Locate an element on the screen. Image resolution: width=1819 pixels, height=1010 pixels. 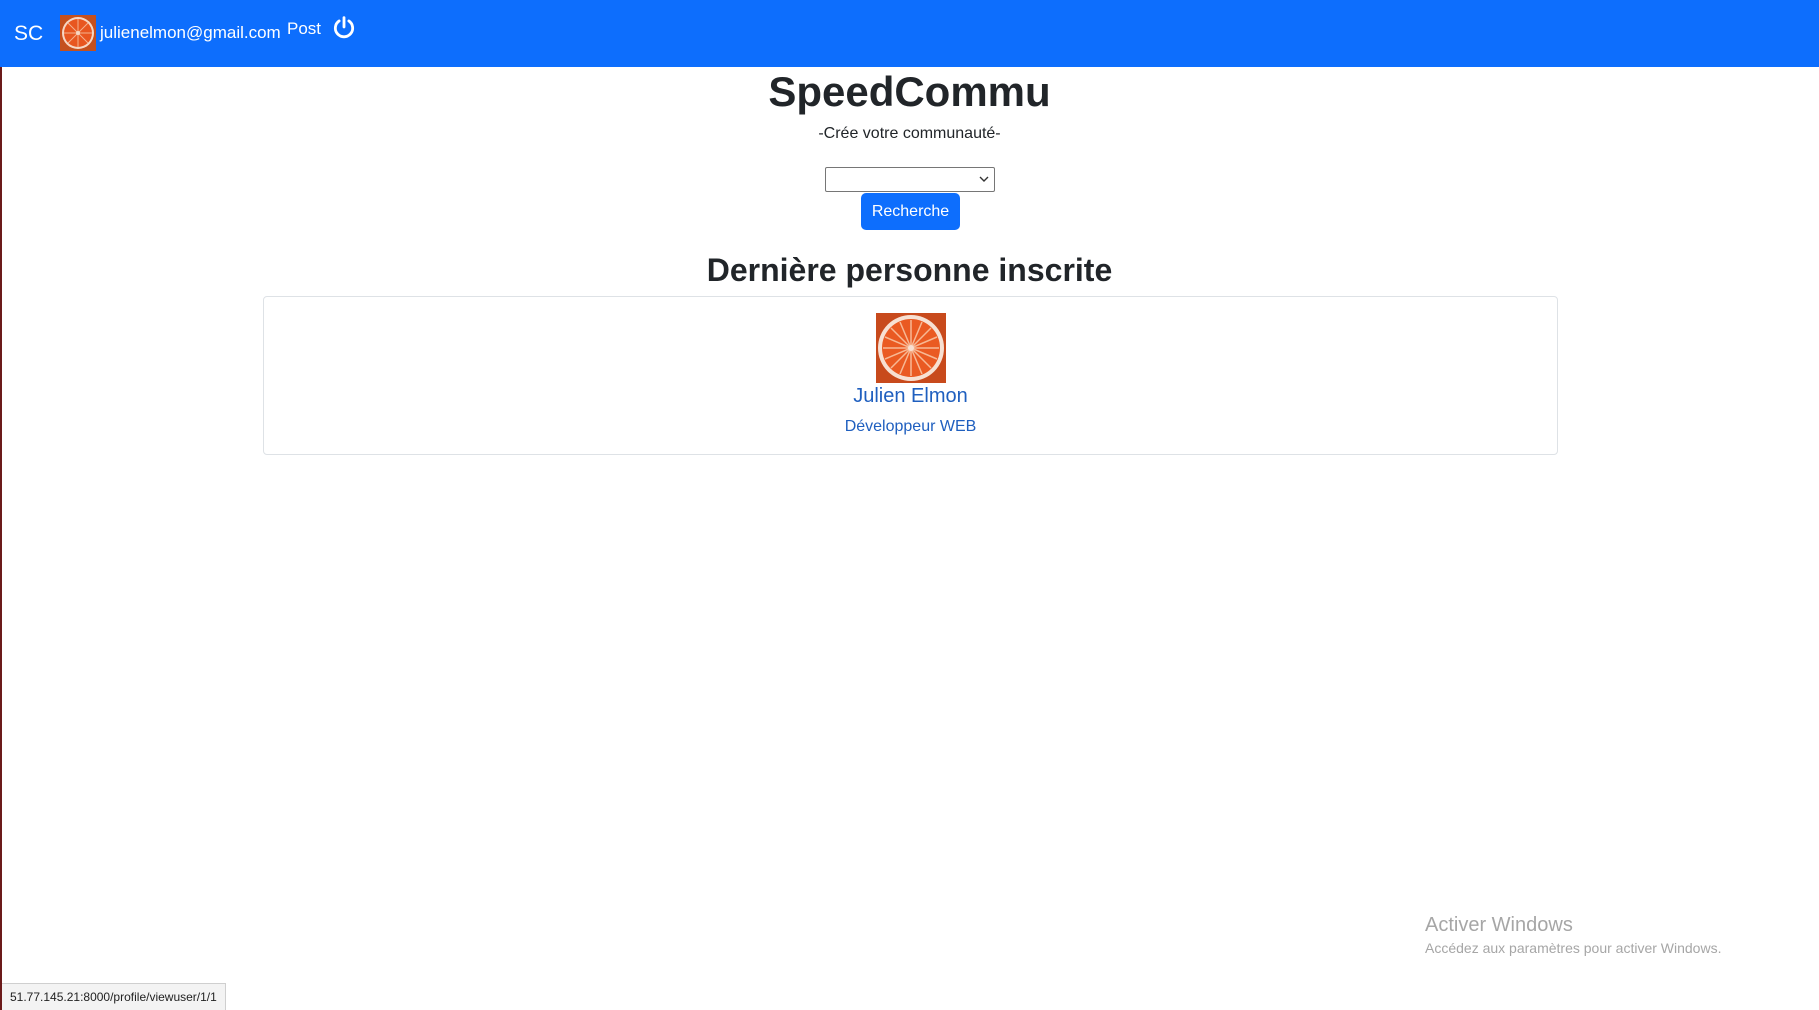
top-navbar: SC julienelmon@gmail.com Post is located at coordinates (909, 33).